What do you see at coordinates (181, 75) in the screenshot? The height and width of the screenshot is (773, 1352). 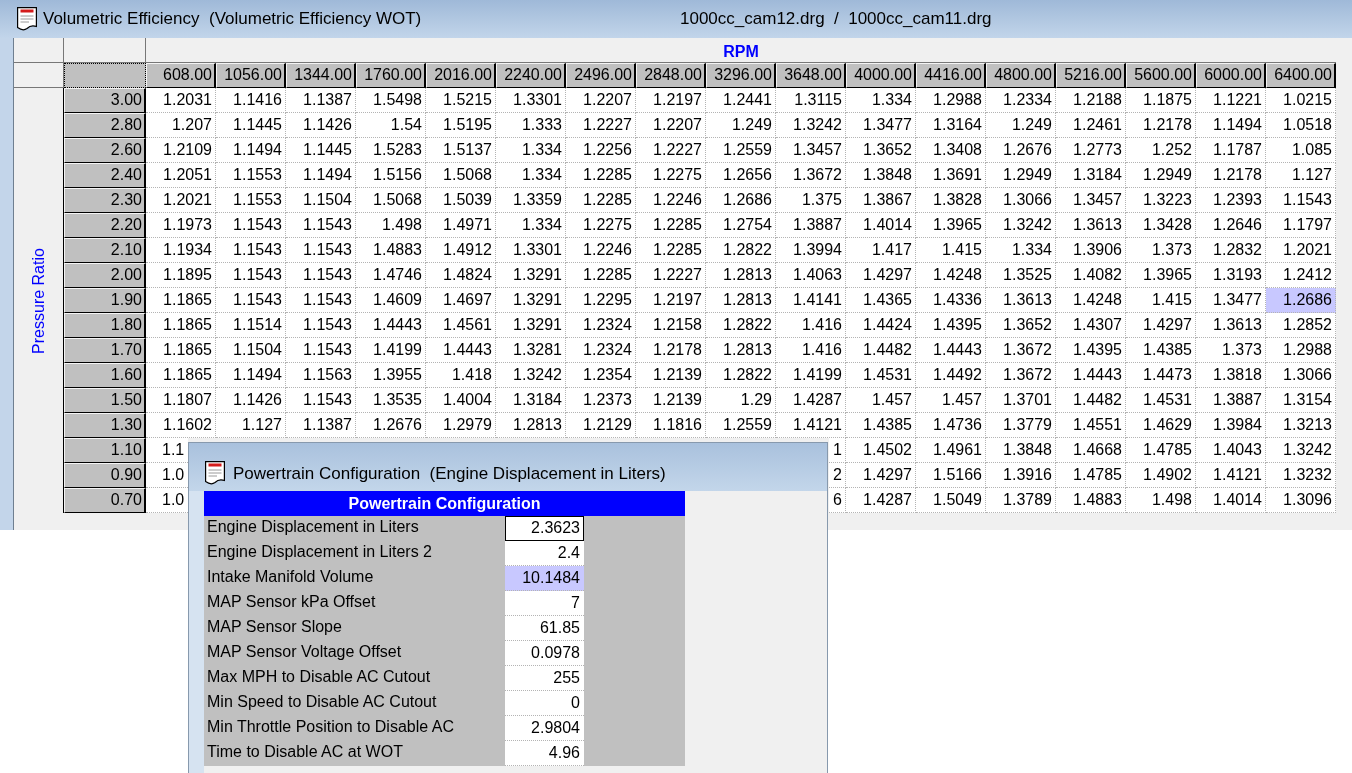 I see `column-header: 608.00` at bounding box center [181, 75].